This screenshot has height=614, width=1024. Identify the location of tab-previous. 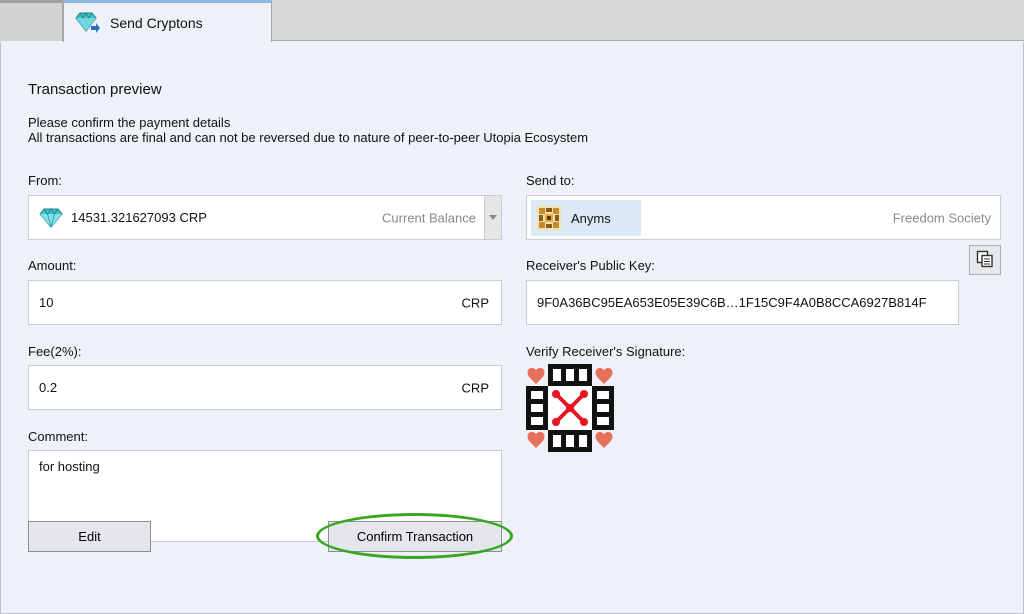
(31, 20).